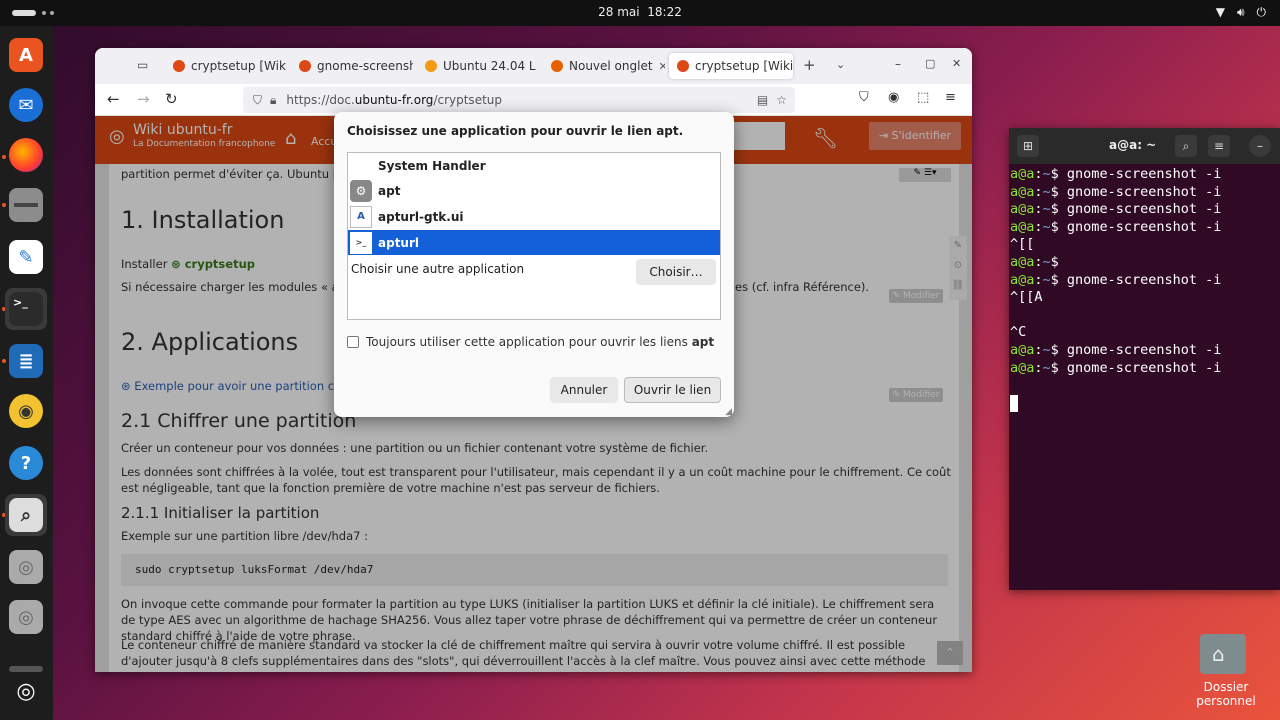 Image resolution: width=1280 pixels, height=720 pixels. I want to click on dock-files, so click(26, 205).